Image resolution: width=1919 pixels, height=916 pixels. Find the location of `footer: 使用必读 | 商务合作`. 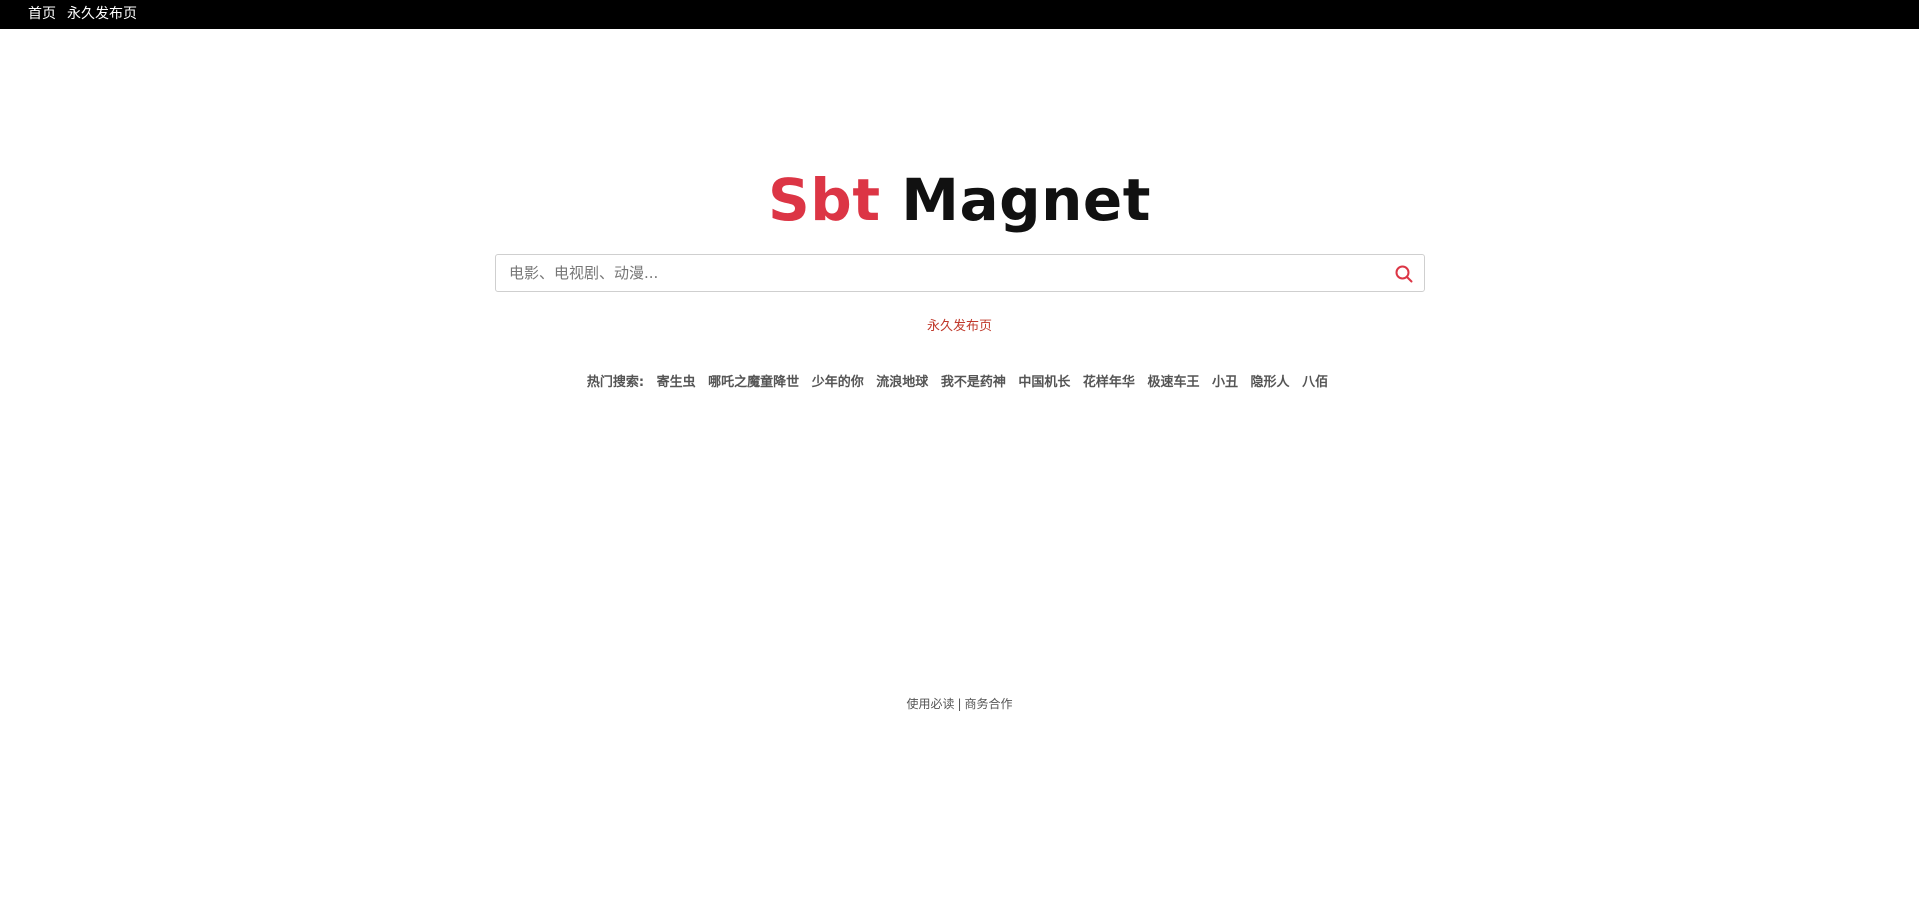

footer: 使用必读 | 商务合作 is located at coordinates (959, 704).